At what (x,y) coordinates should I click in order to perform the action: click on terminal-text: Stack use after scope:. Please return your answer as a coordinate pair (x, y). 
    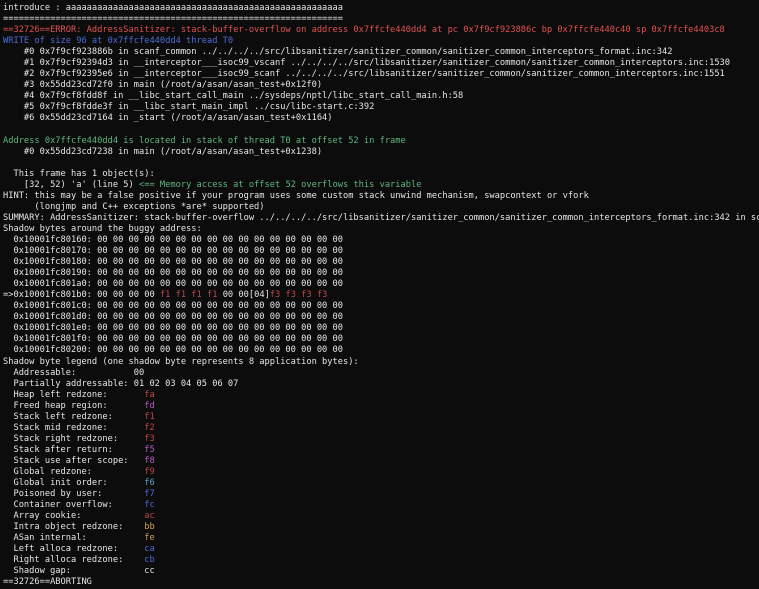
    Looking at the image, I should click on (74, 460).